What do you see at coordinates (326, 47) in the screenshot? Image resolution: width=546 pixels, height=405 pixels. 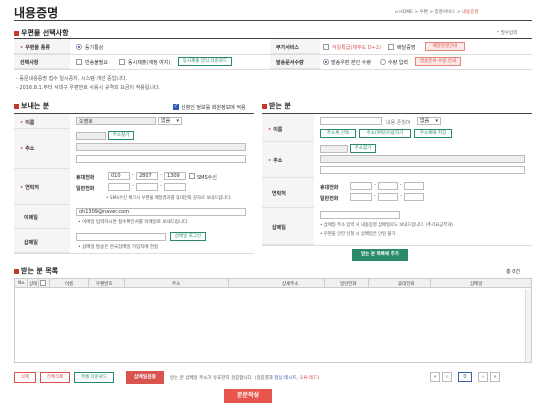 I see `express-checkbox` at bounding box center [326, 47].